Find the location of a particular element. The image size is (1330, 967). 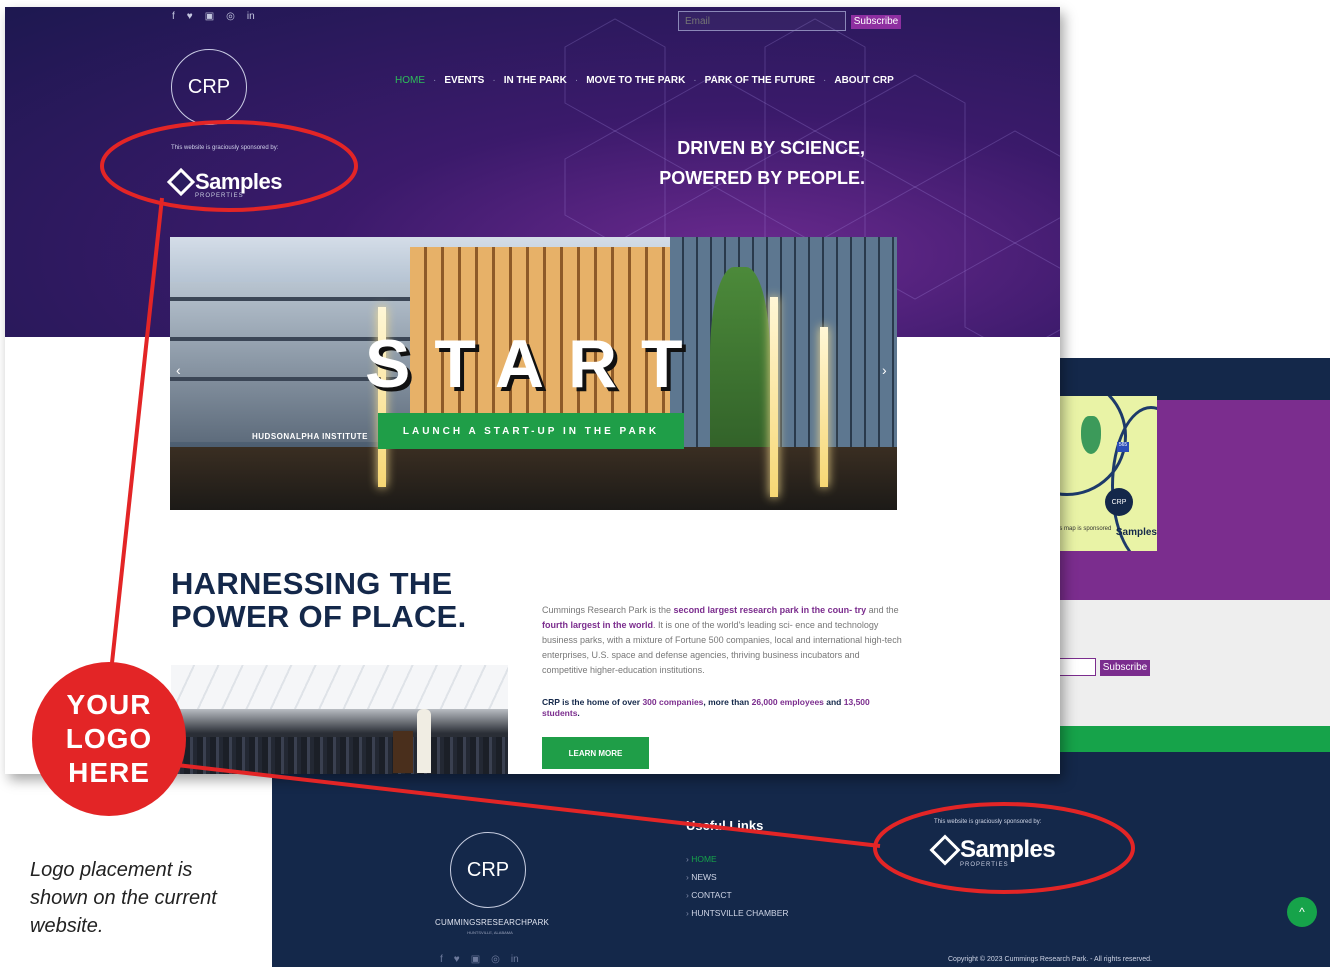

footer-social-icons: f ♥ ▣ ◎ in is located at coordinates (479, 959).